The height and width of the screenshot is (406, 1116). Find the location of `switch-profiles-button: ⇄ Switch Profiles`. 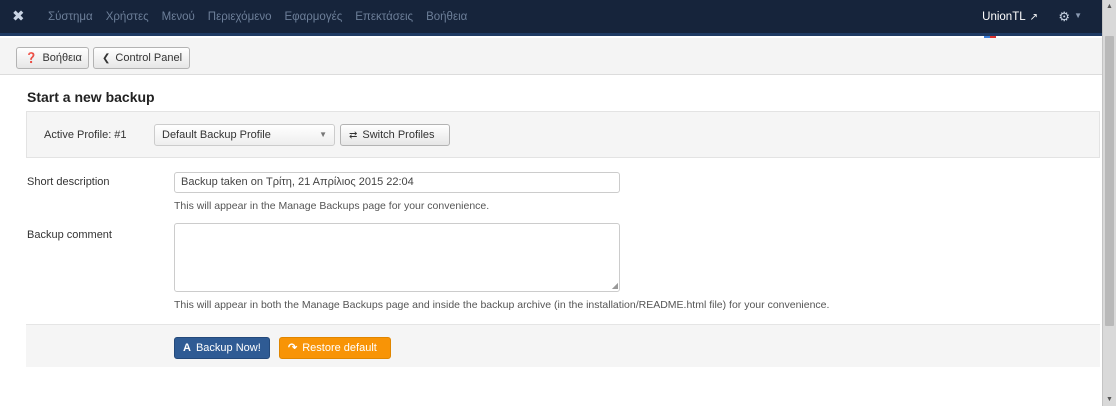

switch-profiles-button: ⇄ Switch Profiles is located at coordinates (395, 135).